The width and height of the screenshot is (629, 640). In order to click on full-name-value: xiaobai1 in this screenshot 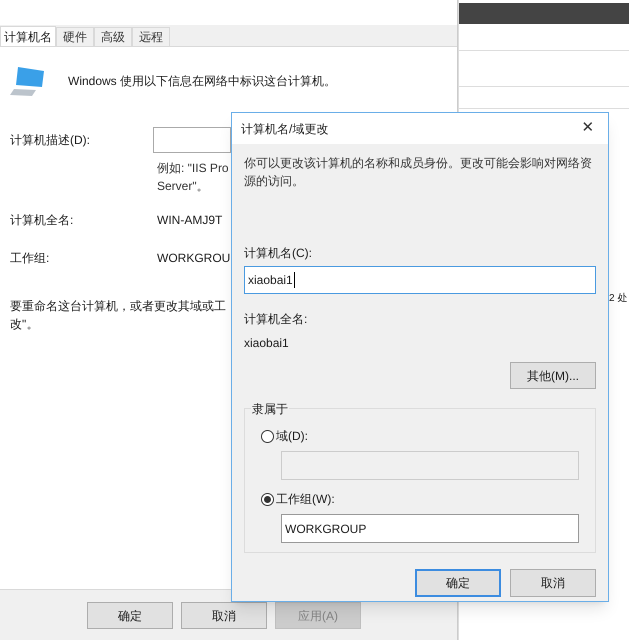, I will do `click(267, 343)`.